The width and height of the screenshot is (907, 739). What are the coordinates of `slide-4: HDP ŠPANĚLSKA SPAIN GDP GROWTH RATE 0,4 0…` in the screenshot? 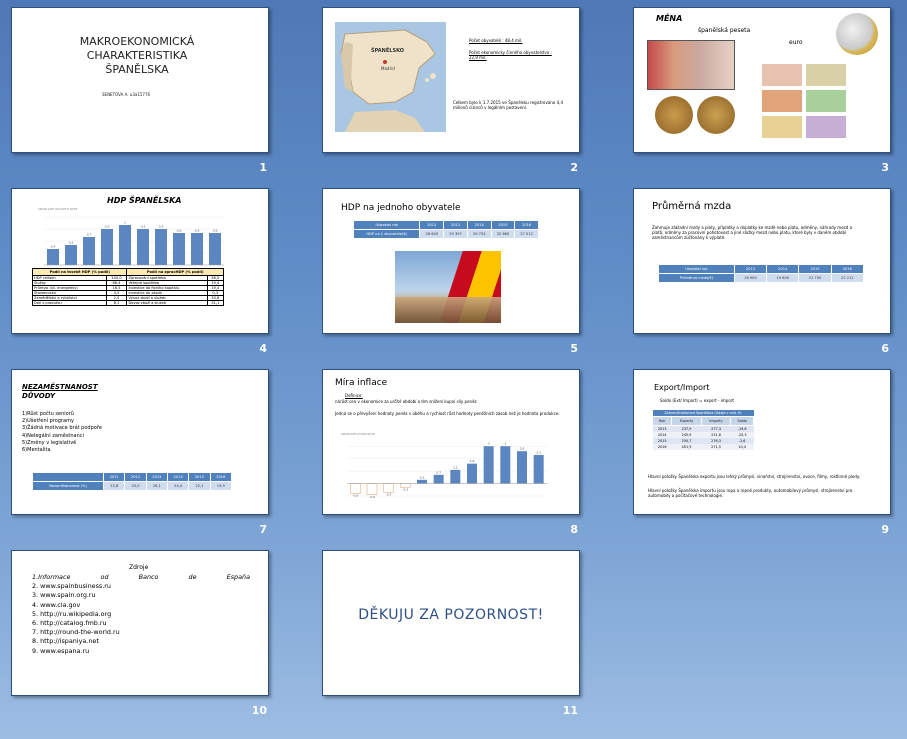 It's located at (140, 261).